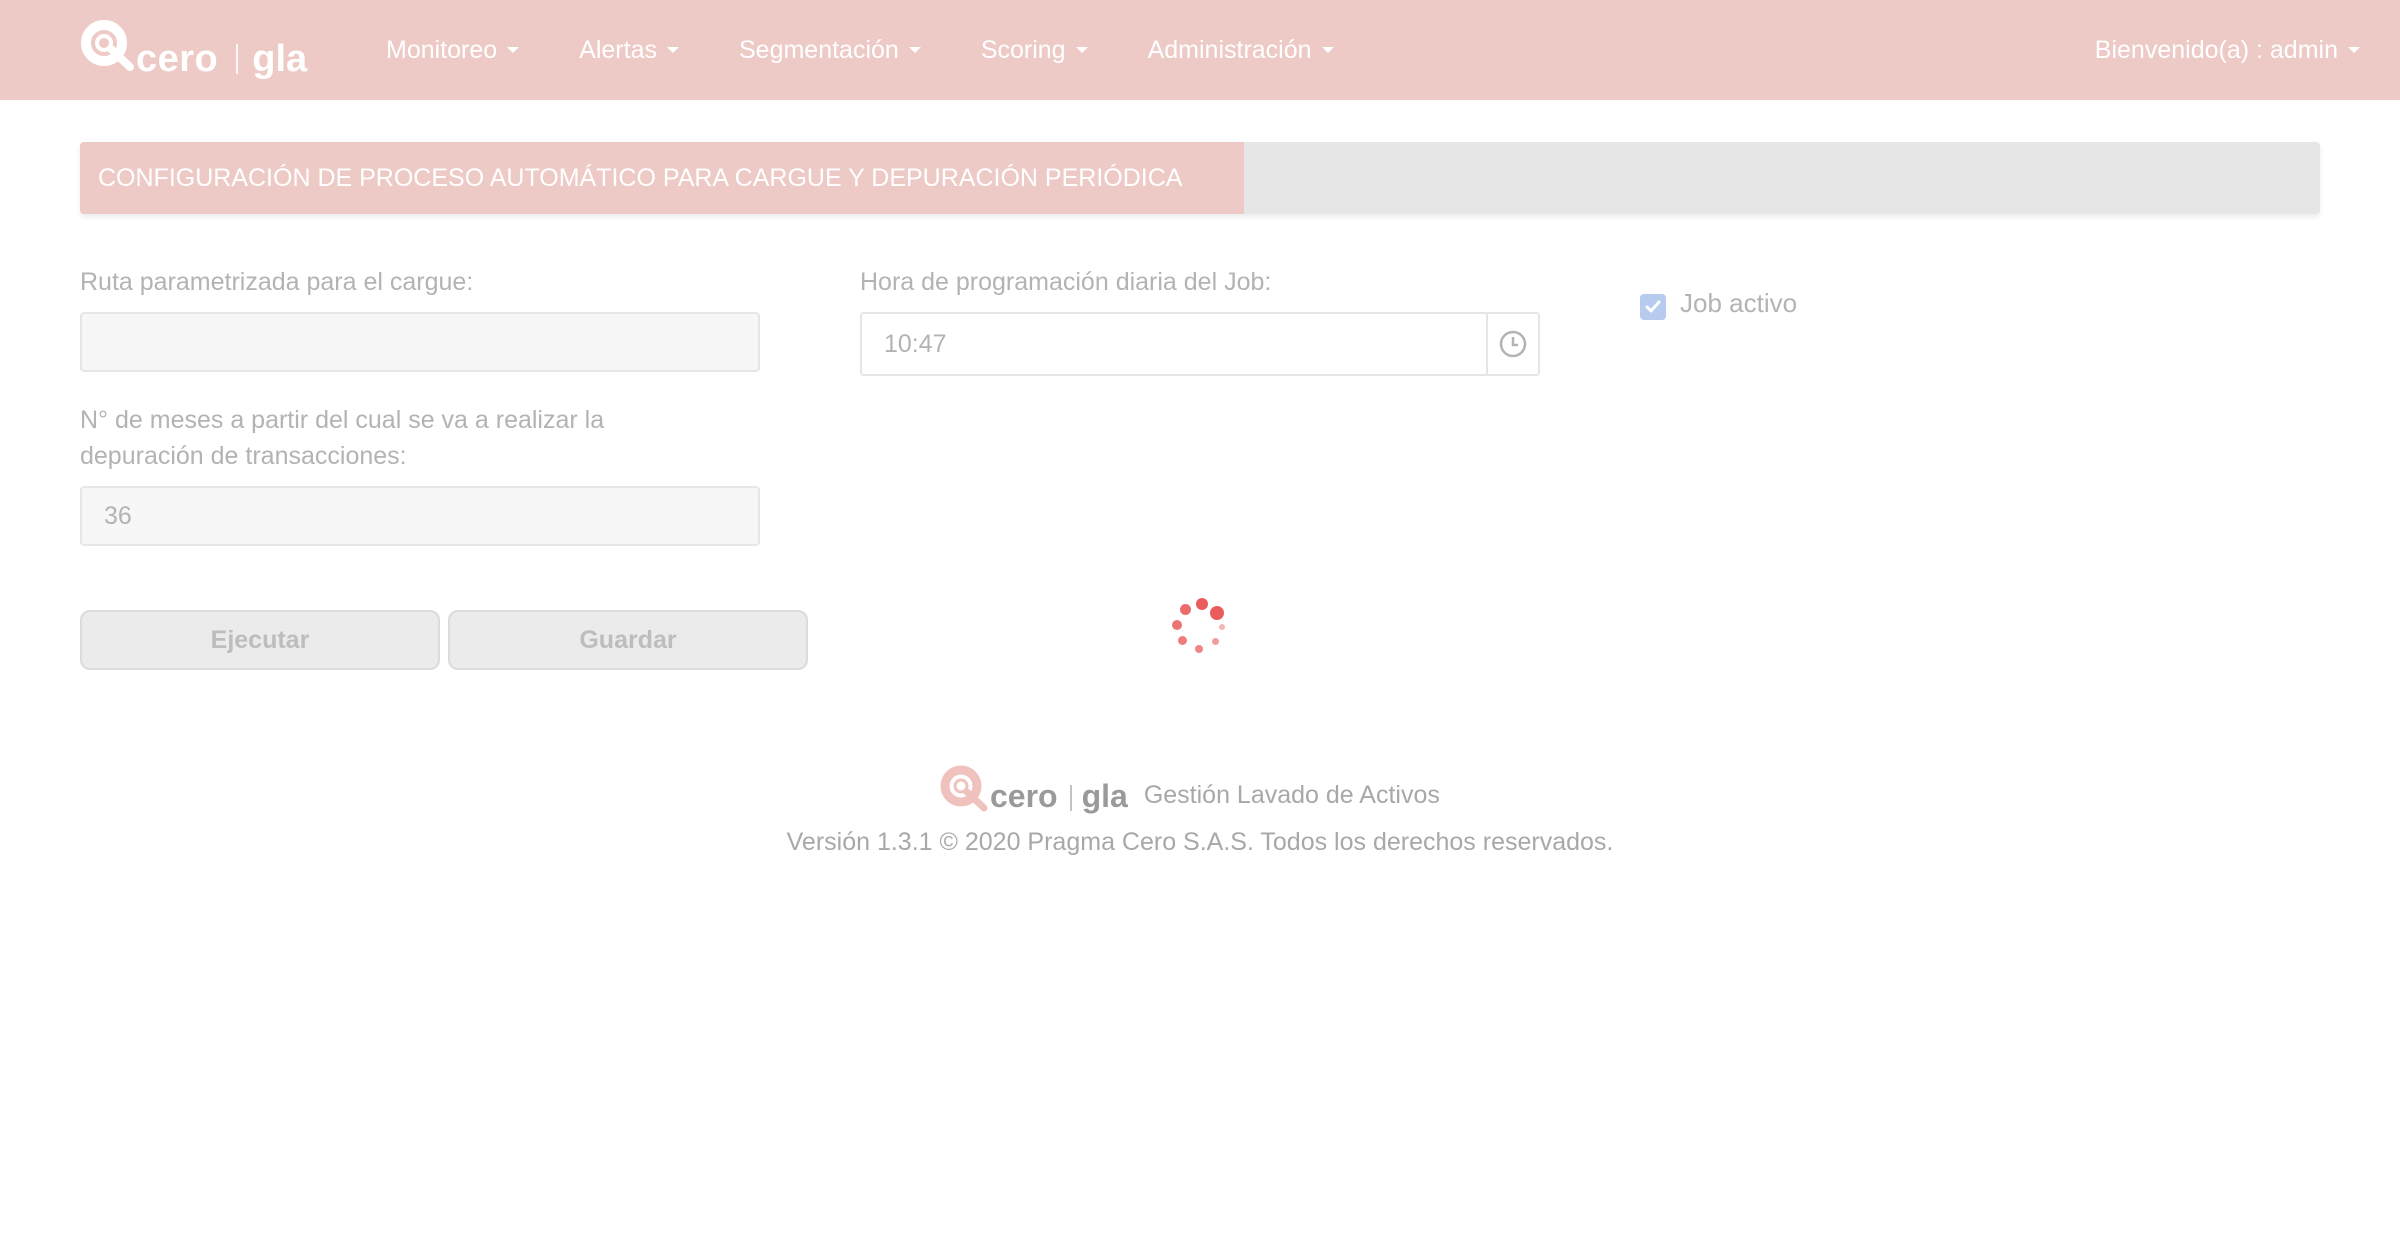 The image size is (2400, 1252). I want to click on route-label: Ruta parametrizada para el cargue:, so click(277, 282).